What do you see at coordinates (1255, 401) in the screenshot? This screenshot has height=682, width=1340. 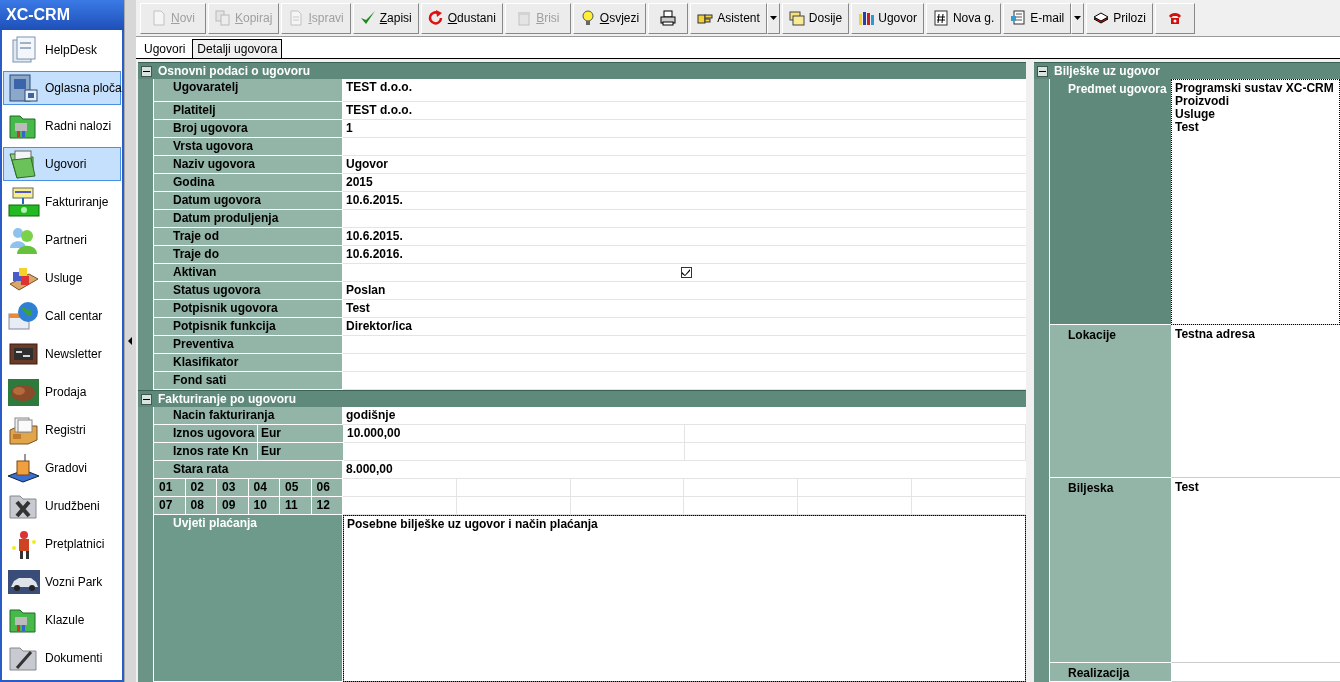 I see `memo-field: Testna adresa` at bounding box center [1255, 401].